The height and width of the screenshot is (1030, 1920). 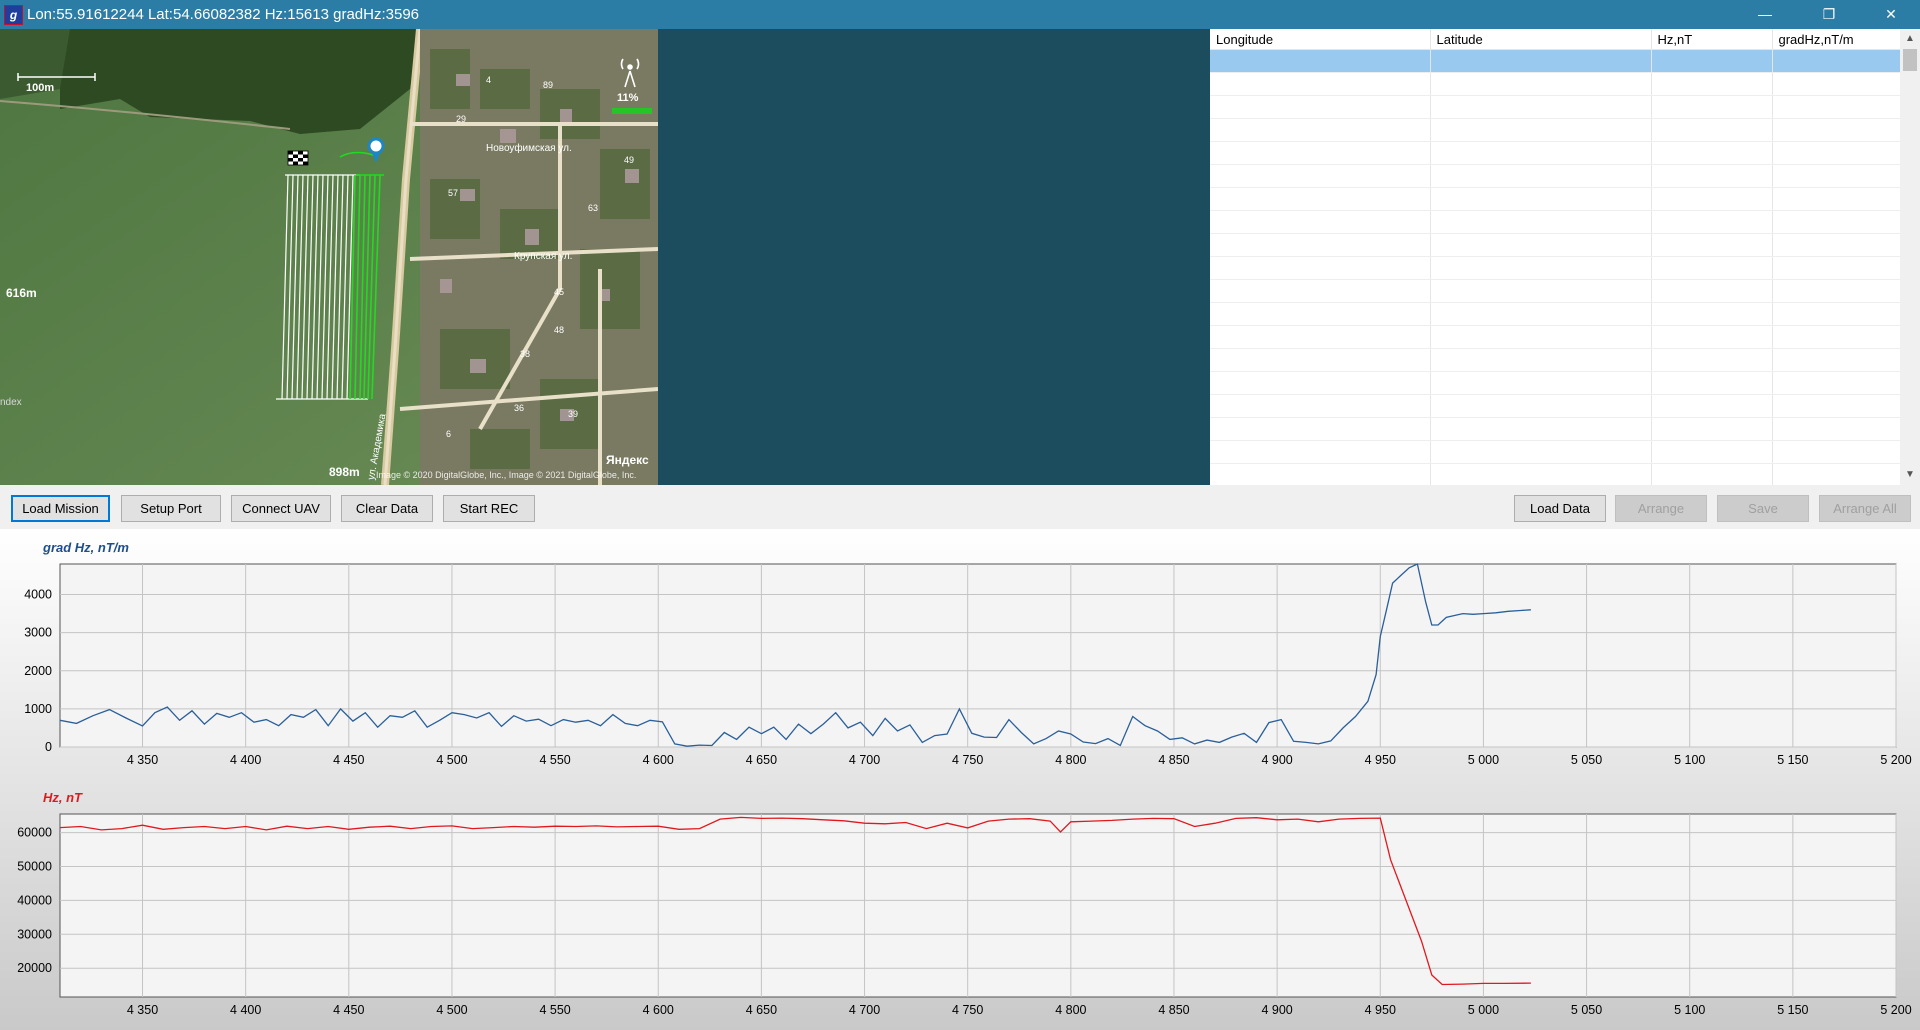 I want to click on scroll-down-icon: ▼, so click(x=1910, y=475).